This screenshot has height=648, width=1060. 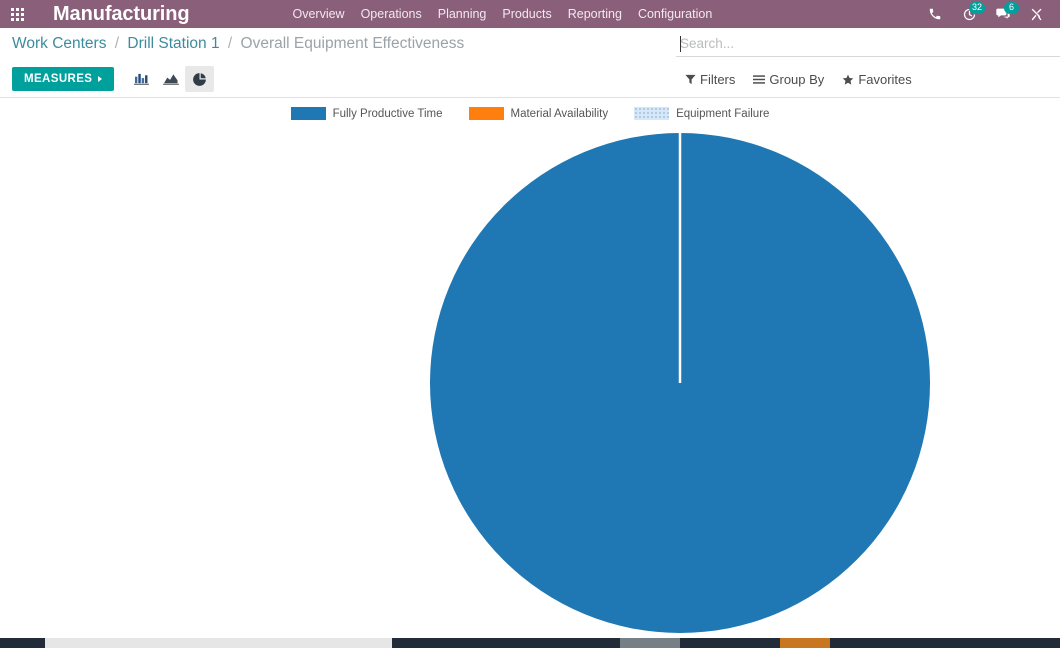 What do you see at coordinates (121, 14) in the screenshot?
I see `app-brand-title: Manufacturing` at bounding box center [121, 14].